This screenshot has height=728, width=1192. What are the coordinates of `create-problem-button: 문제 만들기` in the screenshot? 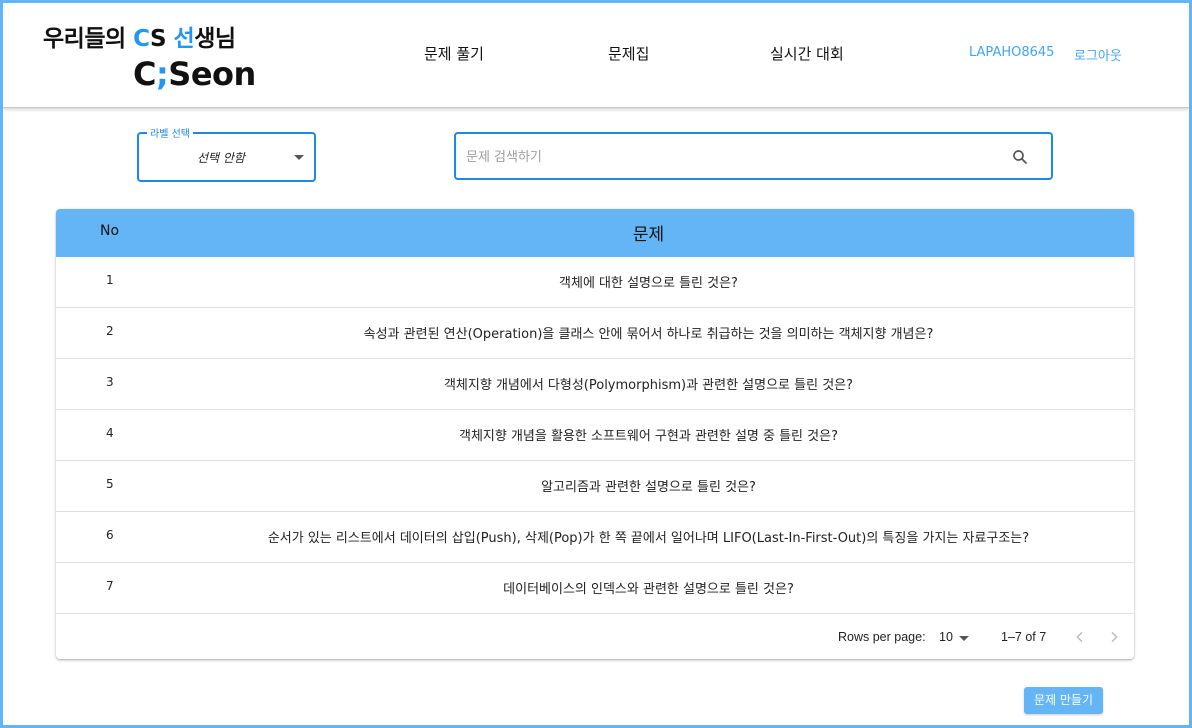 It's located at (1063, 700).